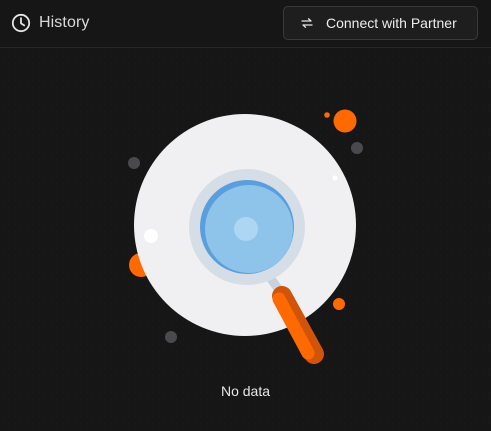  Describe the element at coordinates (391, 23) in the screenshot. I see `connect-button-label: Connect with Partner` at that location.